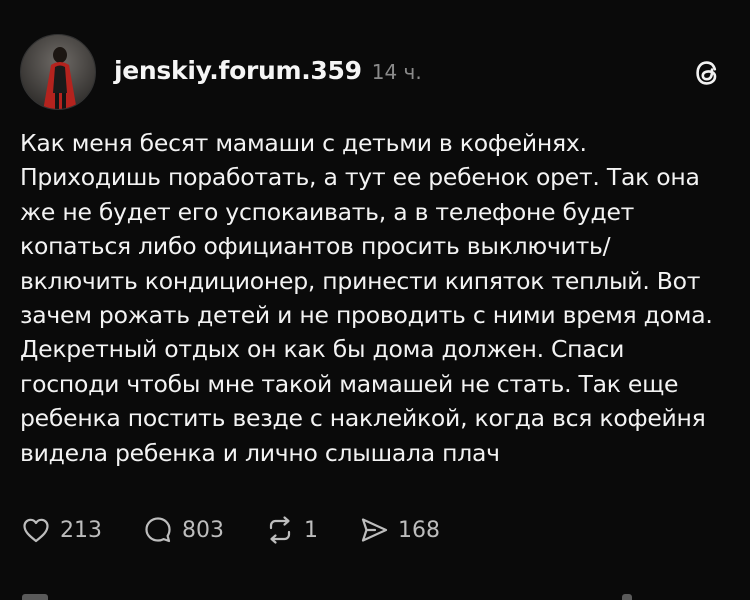 The image size is (750, 600). I want to click on reply-button: 803, so click(183, 530).